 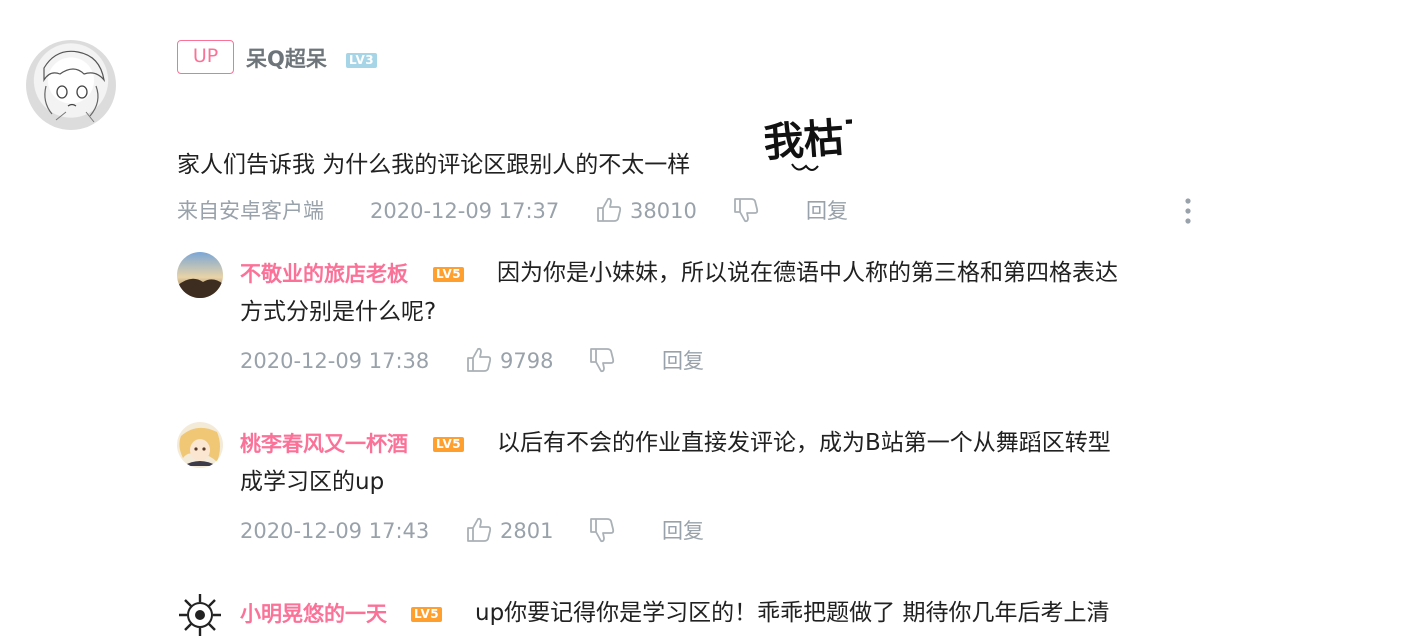 What do you see at coordinates (807, 273) in the screenshot?
I see `reply-text: 因为你是小妹妹，所以说在德语中人称的第三格和第四格表达` at bounding box center [807, 273].